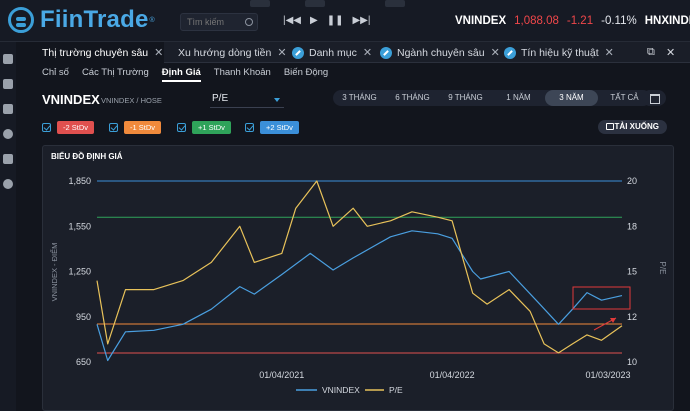  Describe the element at coordinates (54, 272) in the screenshot. I see `y-axis-title-left: VNINDEX - ĐIỂM` at that location.